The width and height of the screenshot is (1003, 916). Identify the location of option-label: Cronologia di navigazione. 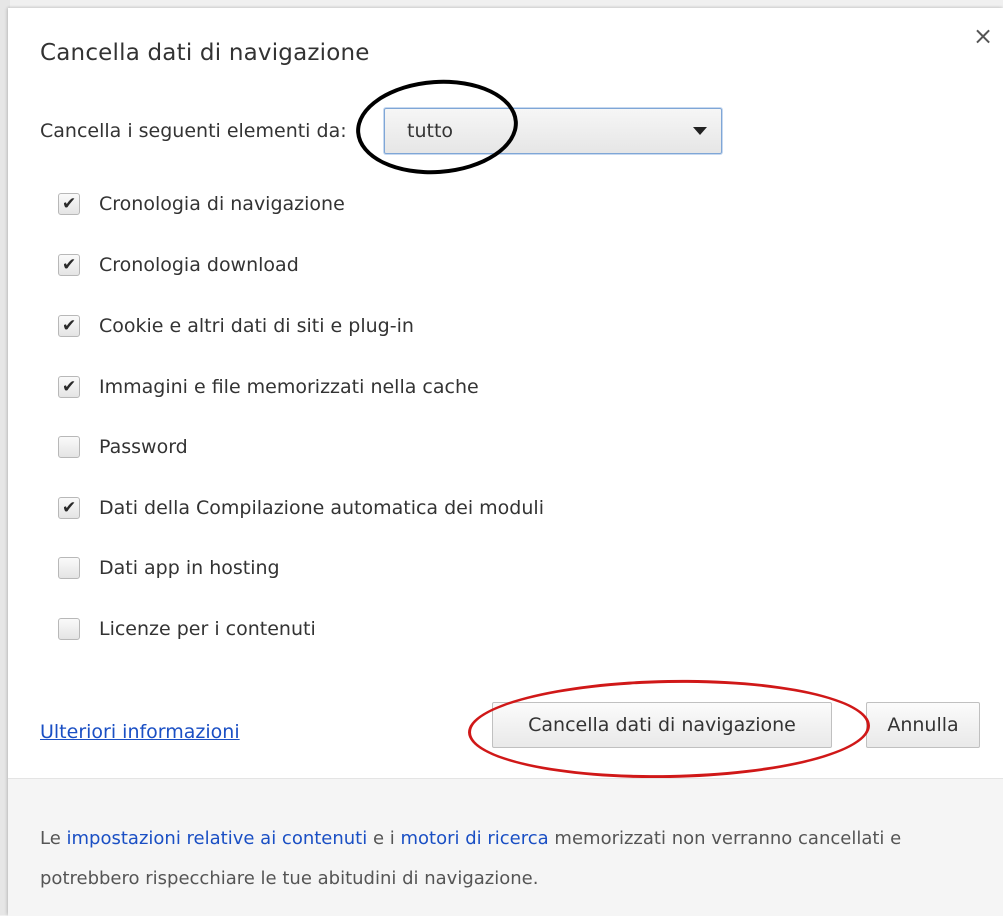
(222, 204).